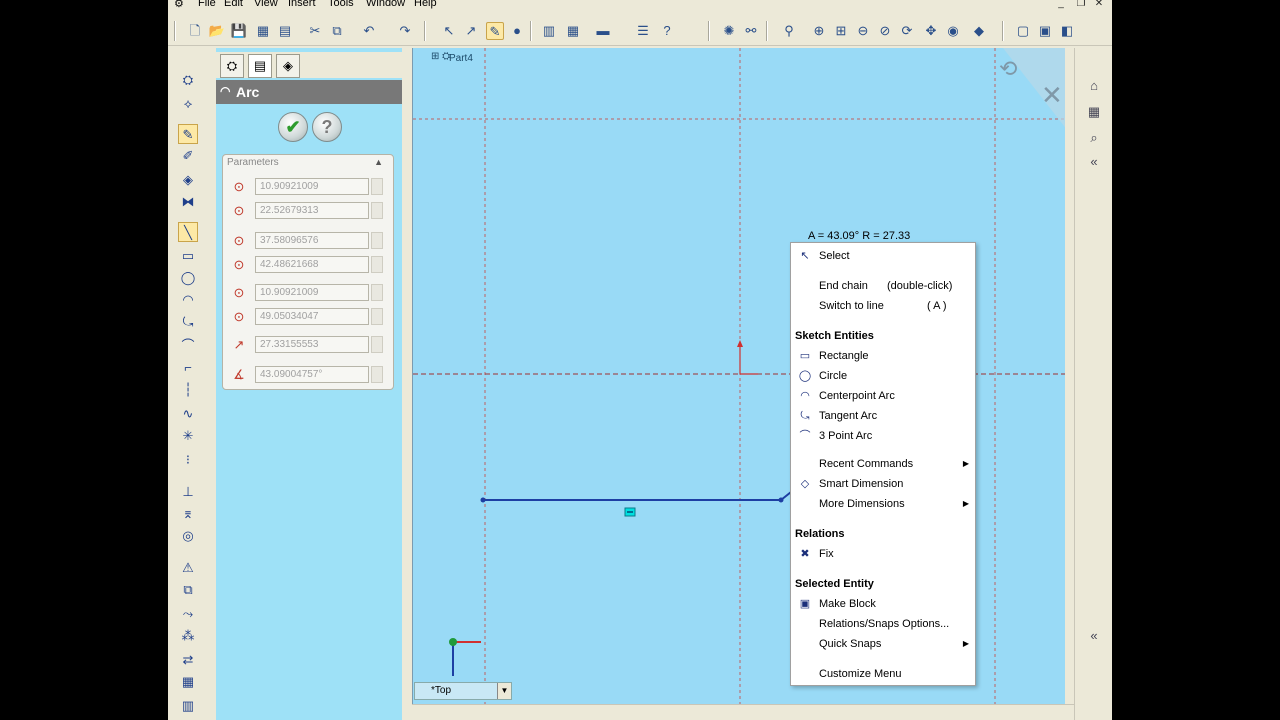 The height and width of the screenshot is (720, 1280). Describe the element at coordinates (1061, 5) in the screenshot. I see `minimize-icon: _` at that location.